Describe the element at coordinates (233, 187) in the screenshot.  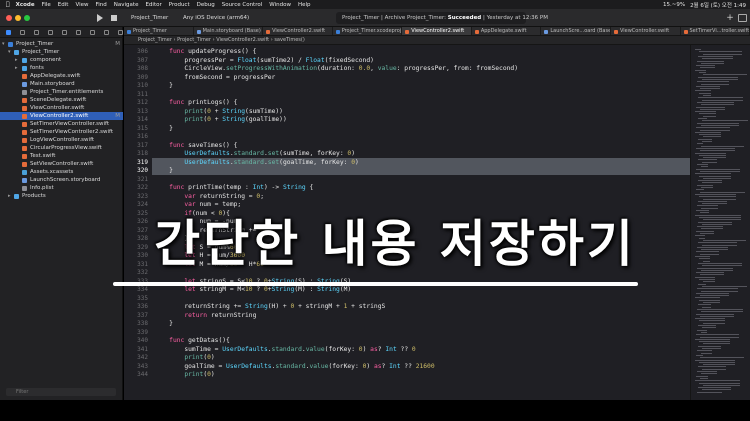
I see `code-line: func printTime(temp : Int) -> String {` at that location.